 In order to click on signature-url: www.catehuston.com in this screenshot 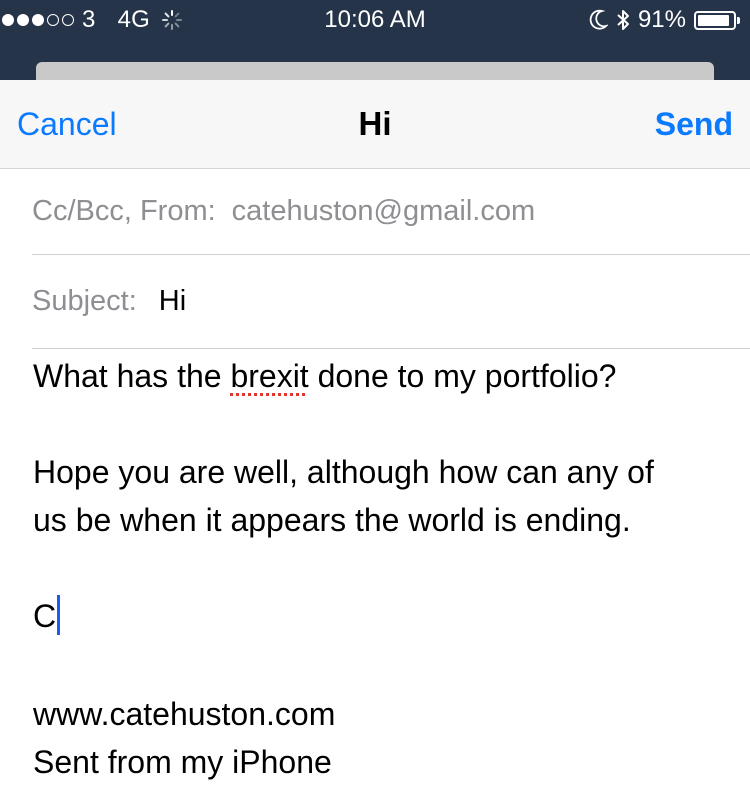, I will do `click(383, 714)`.